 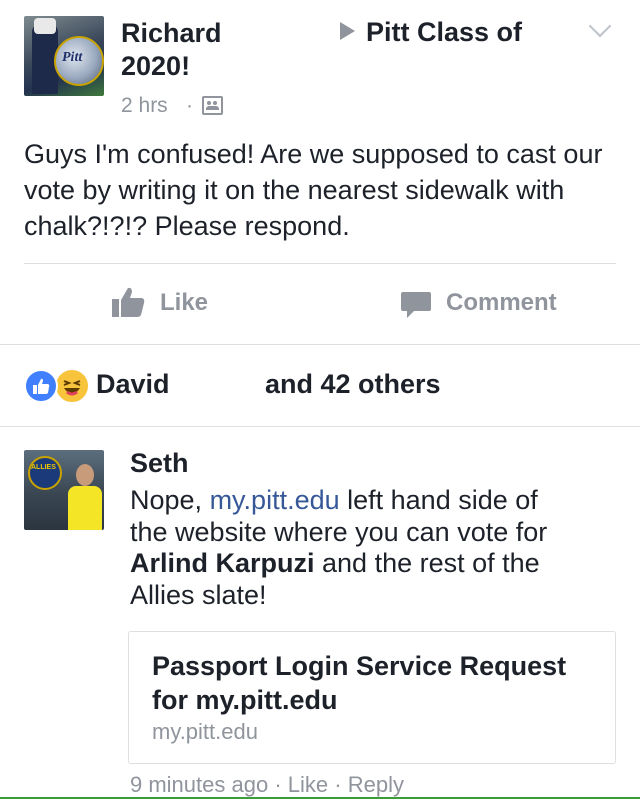 I want to click on comment-text-line: the website where you can vote for, so click(x=339, y=532).